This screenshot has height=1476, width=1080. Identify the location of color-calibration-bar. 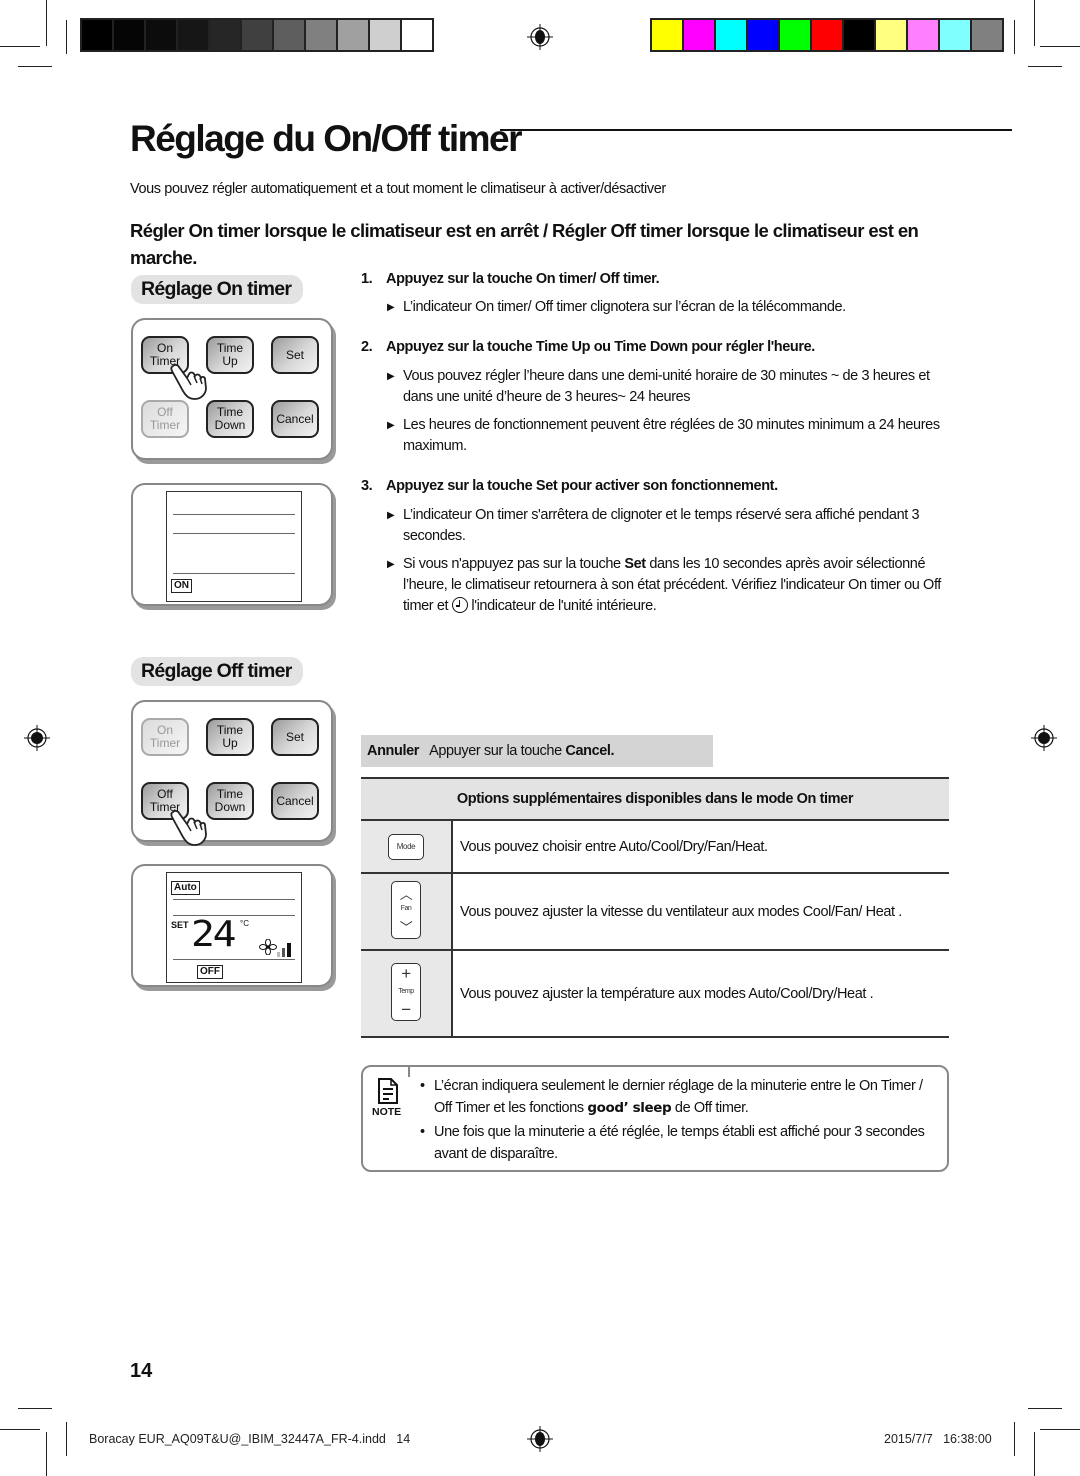
(827, 35).